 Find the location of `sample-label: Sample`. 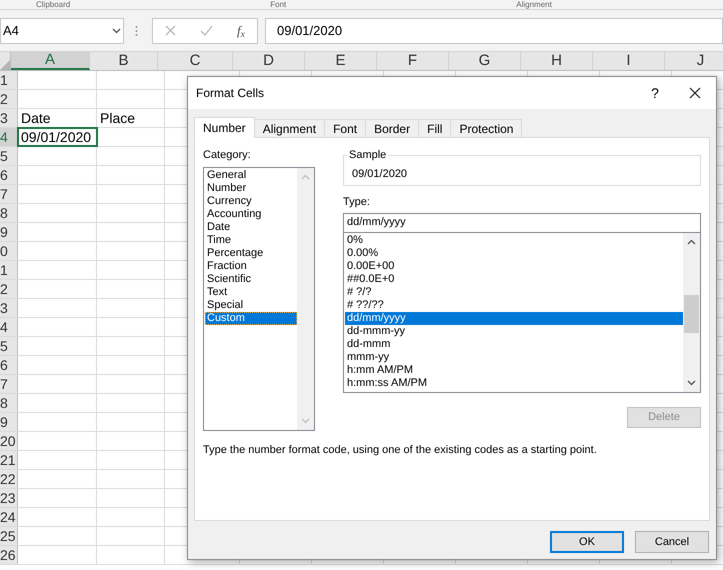

sample-label: Sample is located at coordinates (367, 155).